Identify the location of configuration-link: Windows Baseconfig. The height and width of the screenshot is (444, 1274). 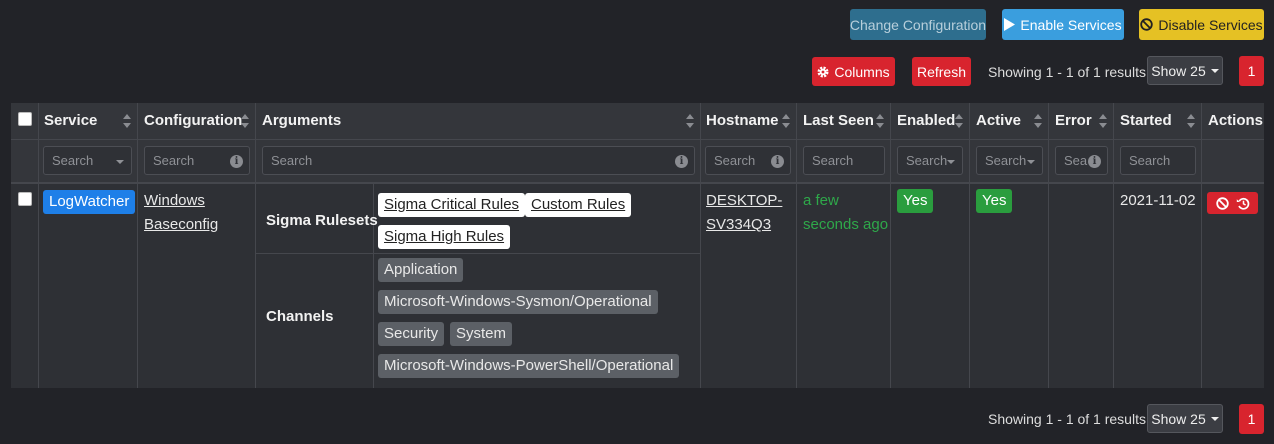
(181, 213).